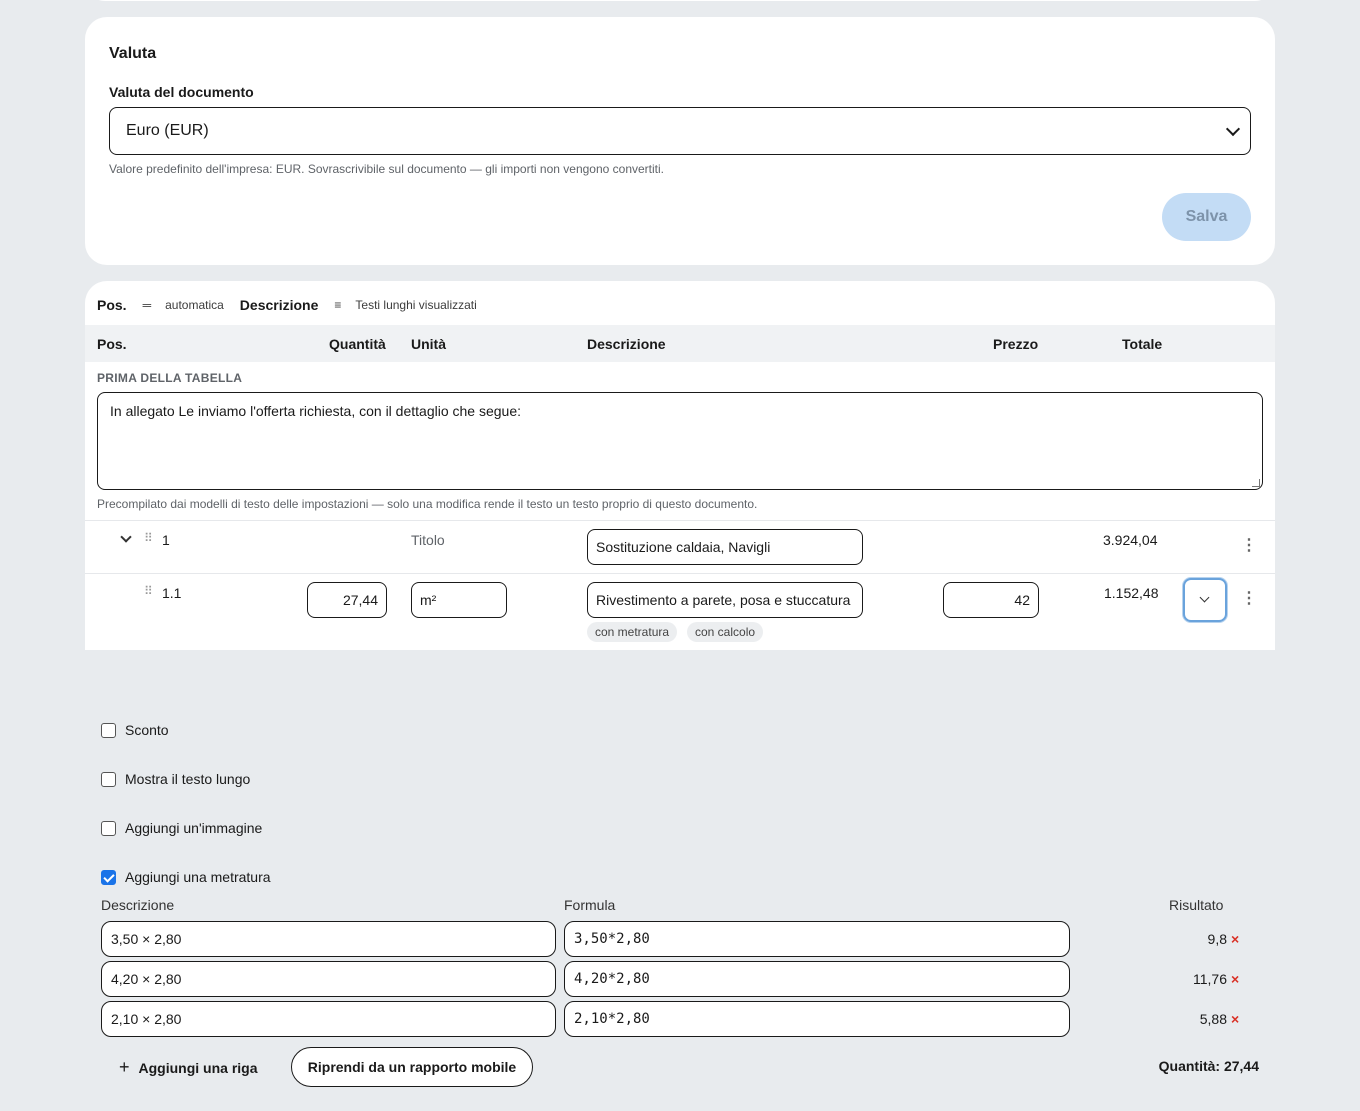  I want to click on add-measure-option: Aggiungi una metratura, so click(186, 877).